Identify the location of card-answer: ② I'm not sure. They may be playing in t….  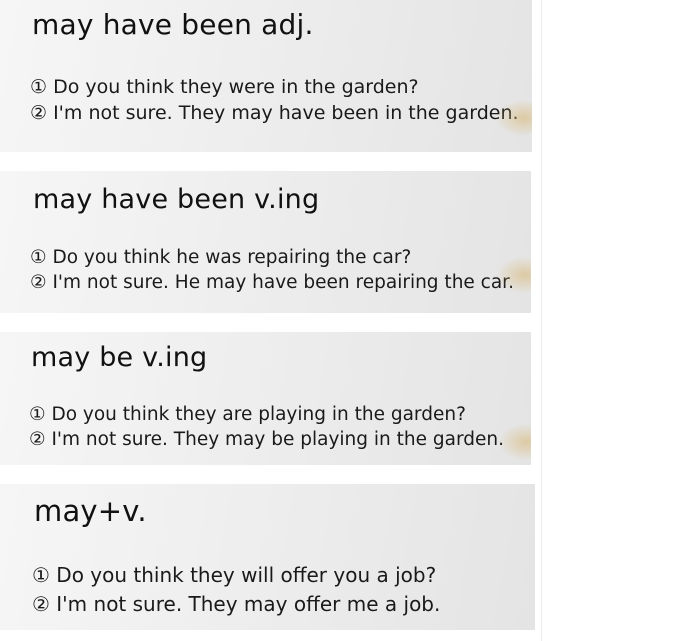
(266, 439).